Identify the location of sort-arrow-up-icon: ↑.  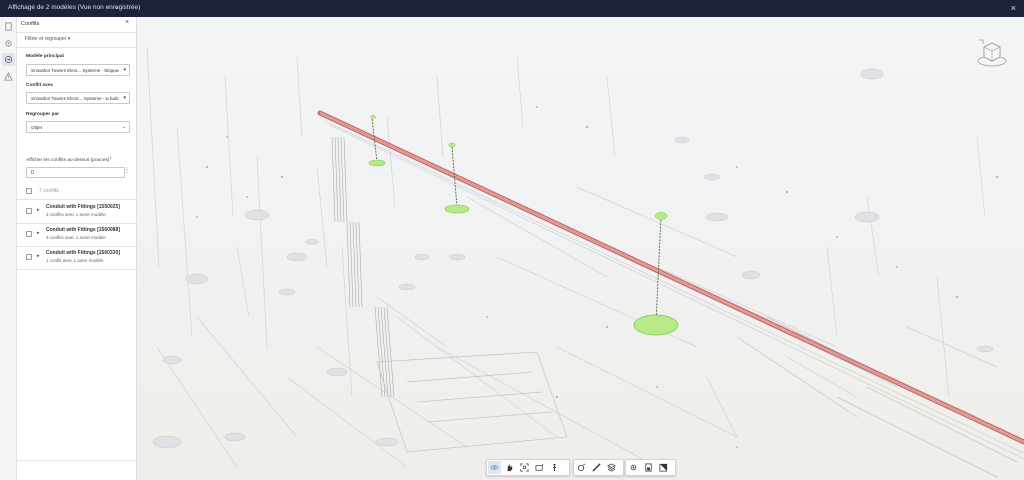
(110, 159).